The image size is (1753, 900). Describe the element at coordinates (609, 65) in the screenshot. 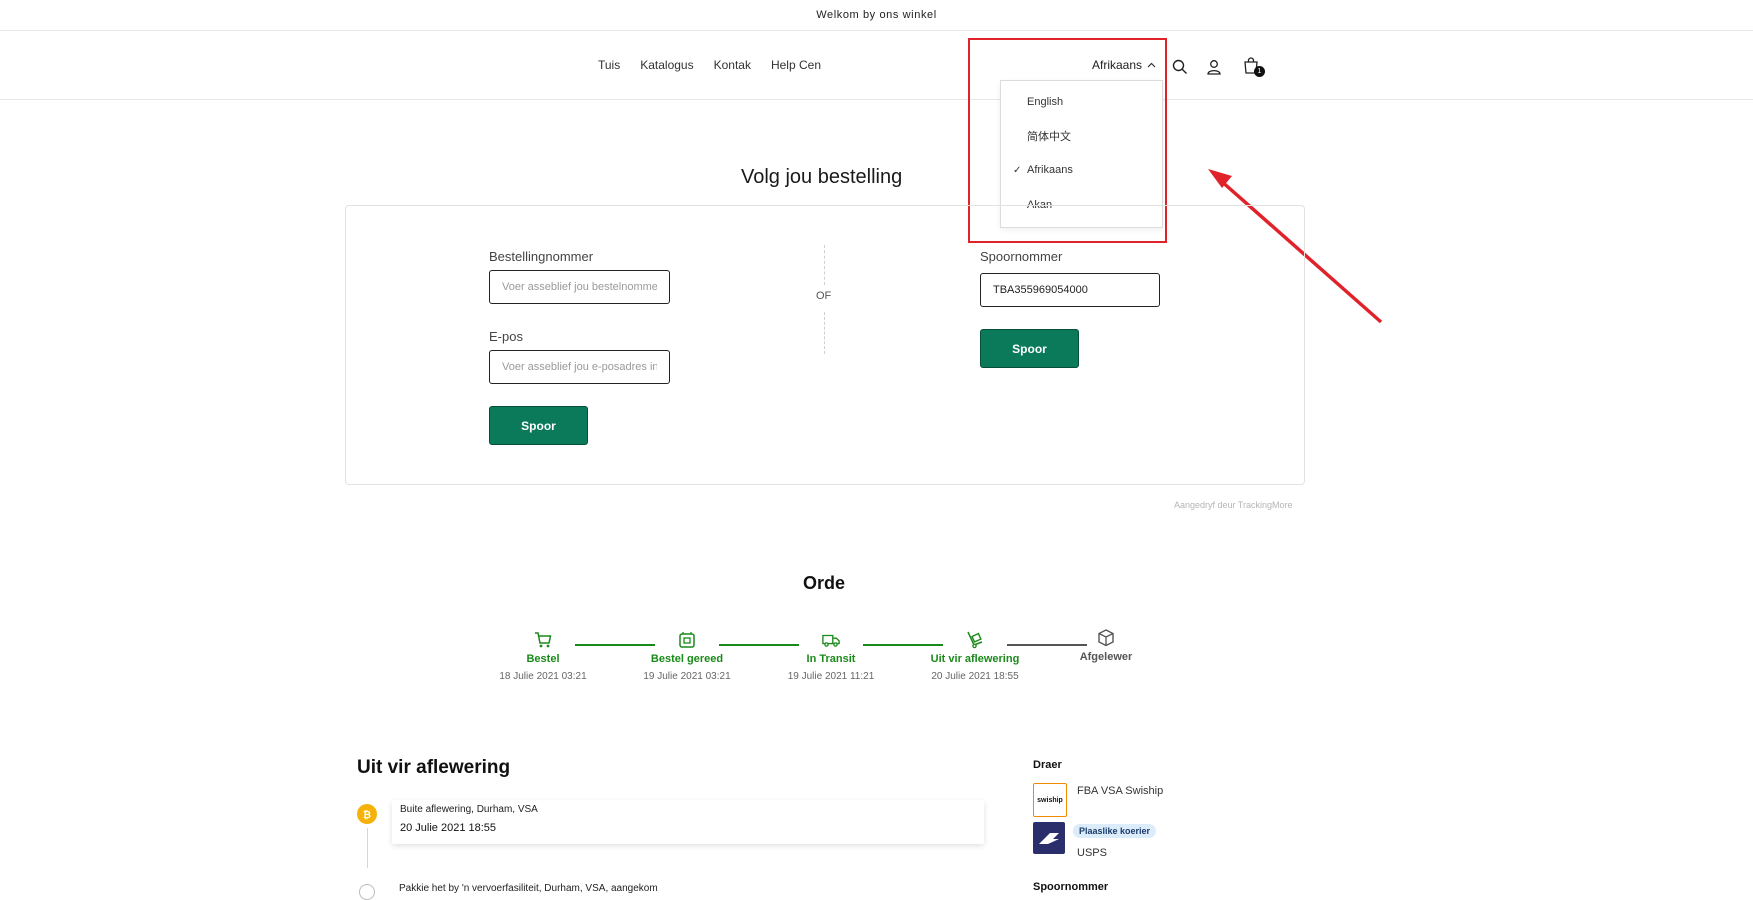

I see `nav-item-home: Tuis` at that location.